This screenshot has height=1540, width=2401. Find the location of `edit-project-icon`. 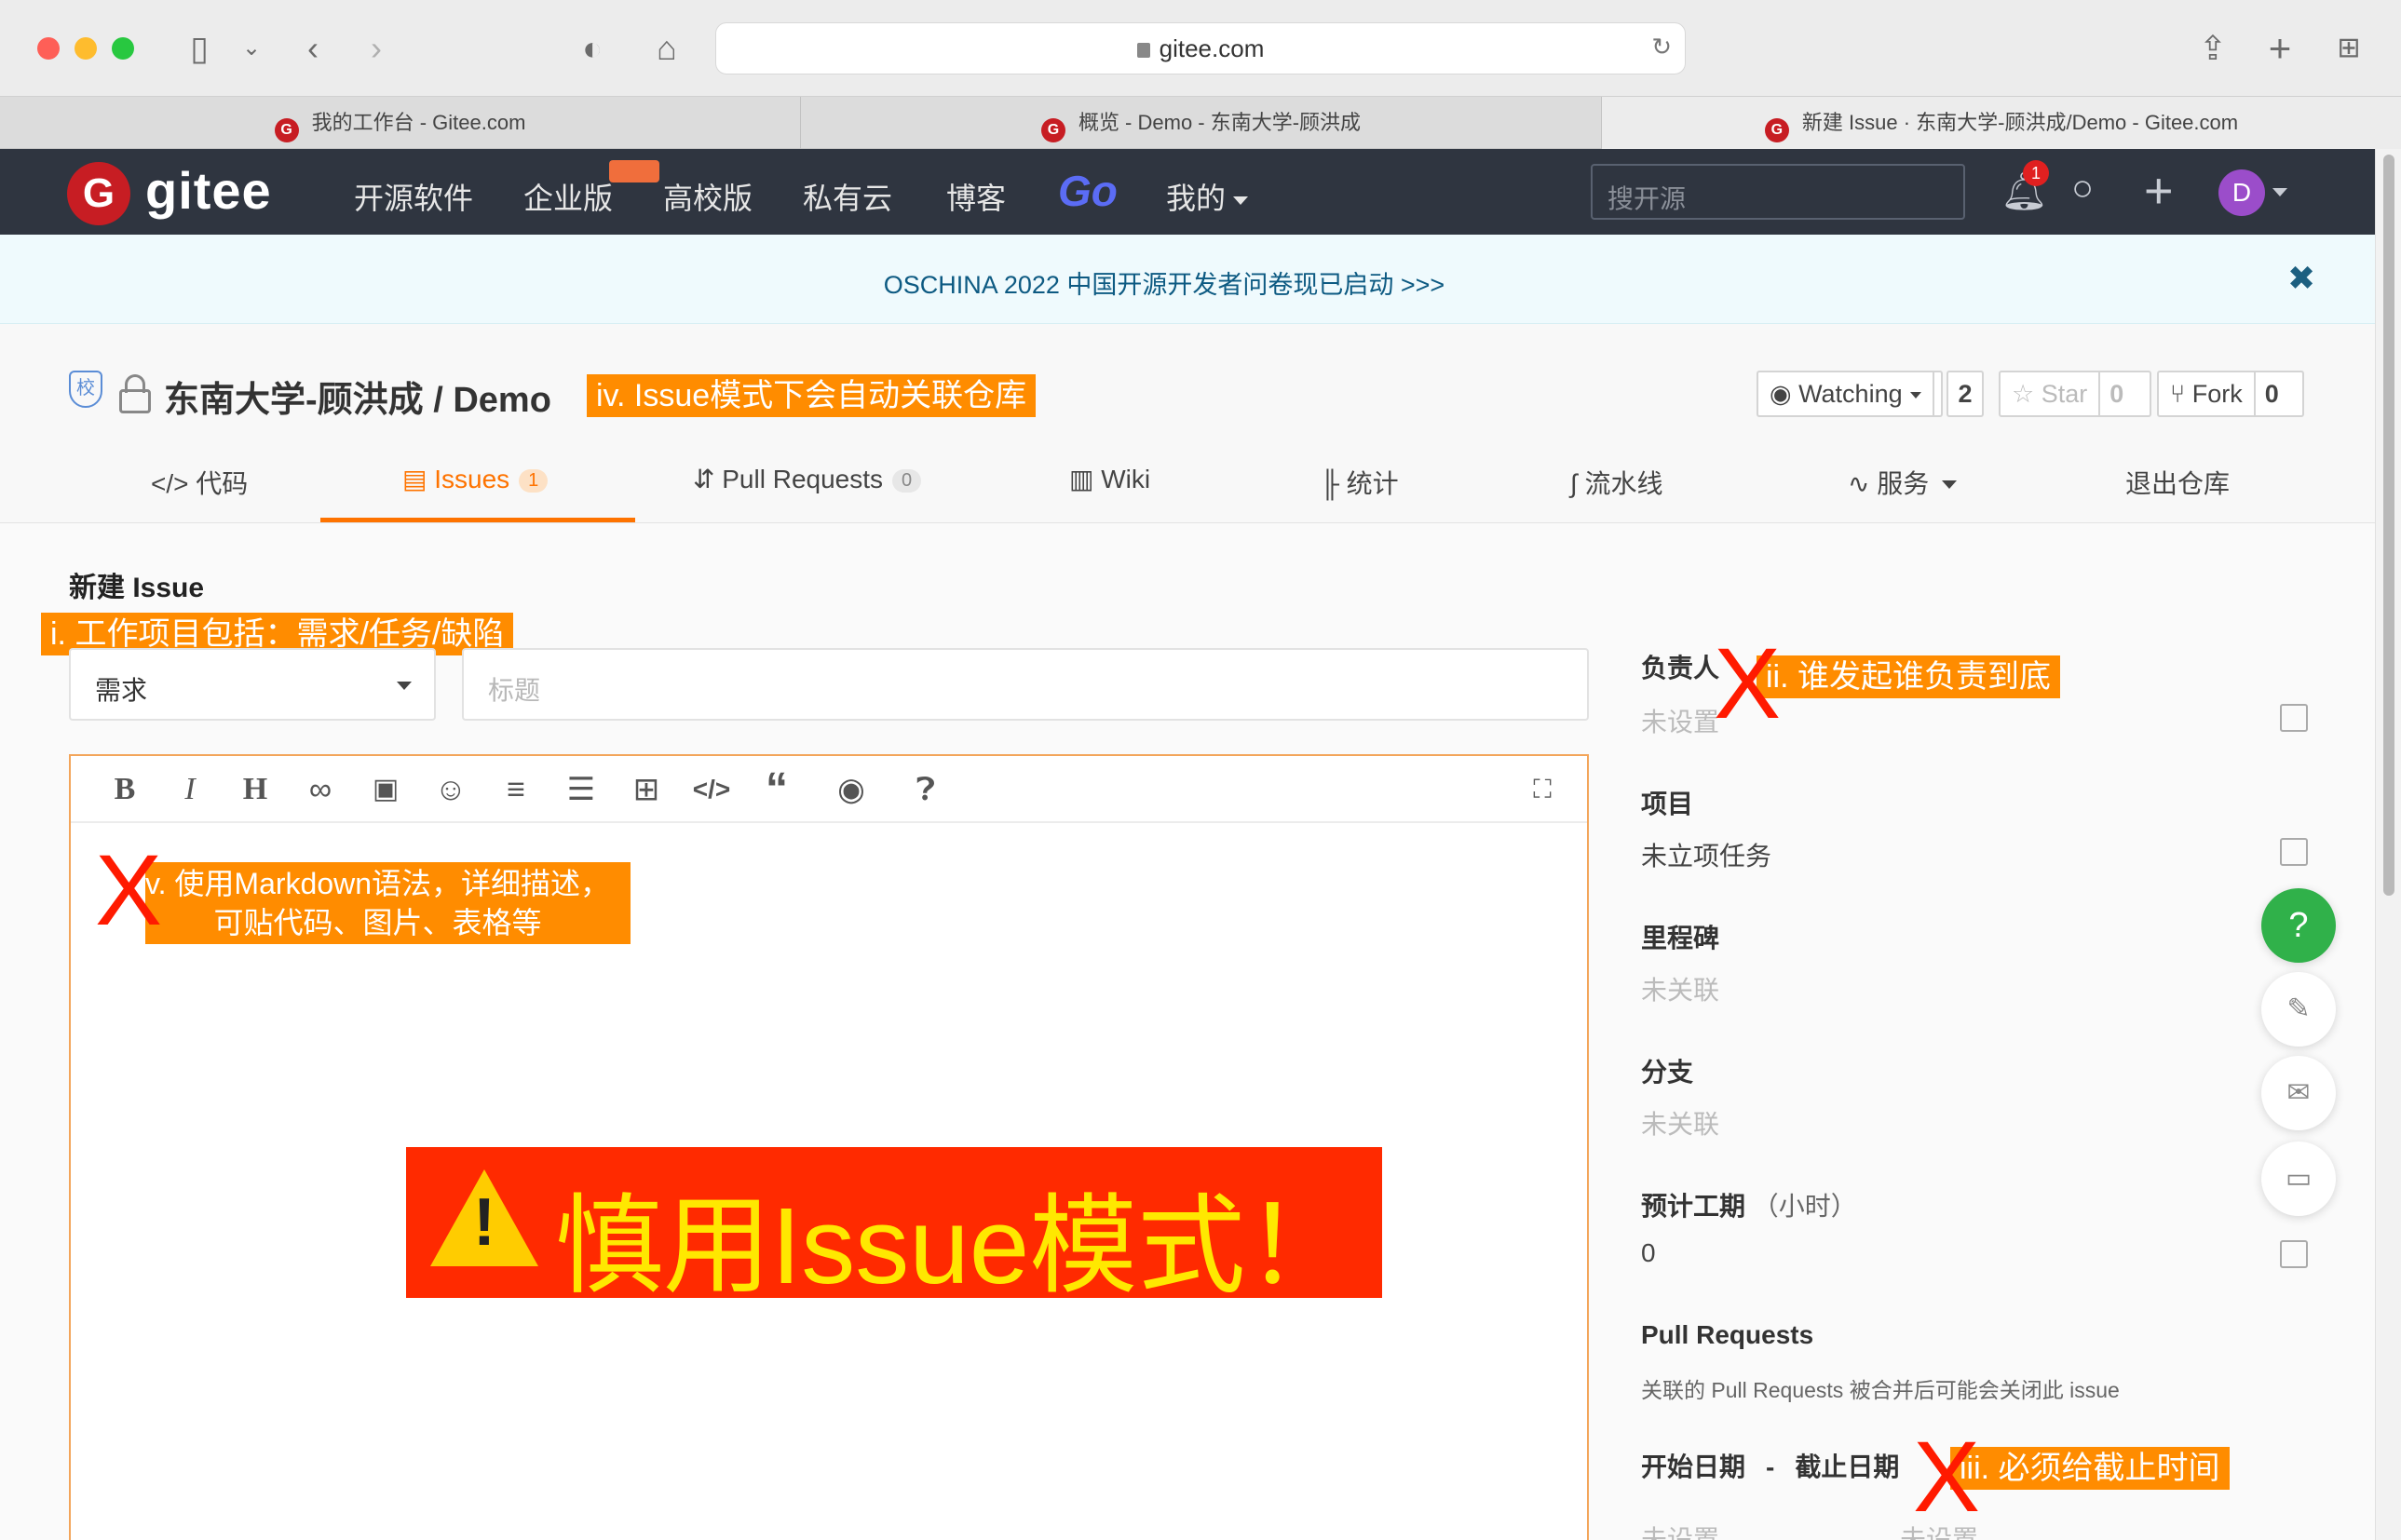

edit-project-icon is located at coordinates (2294, 852).